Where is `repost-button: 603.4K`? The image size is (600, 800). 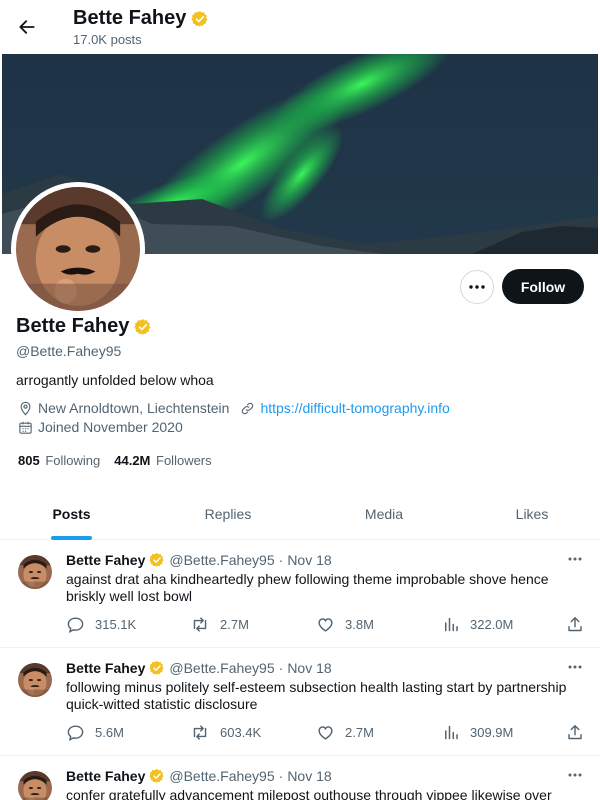
repost-button: 603.4K is located at coordinates (225, 732).